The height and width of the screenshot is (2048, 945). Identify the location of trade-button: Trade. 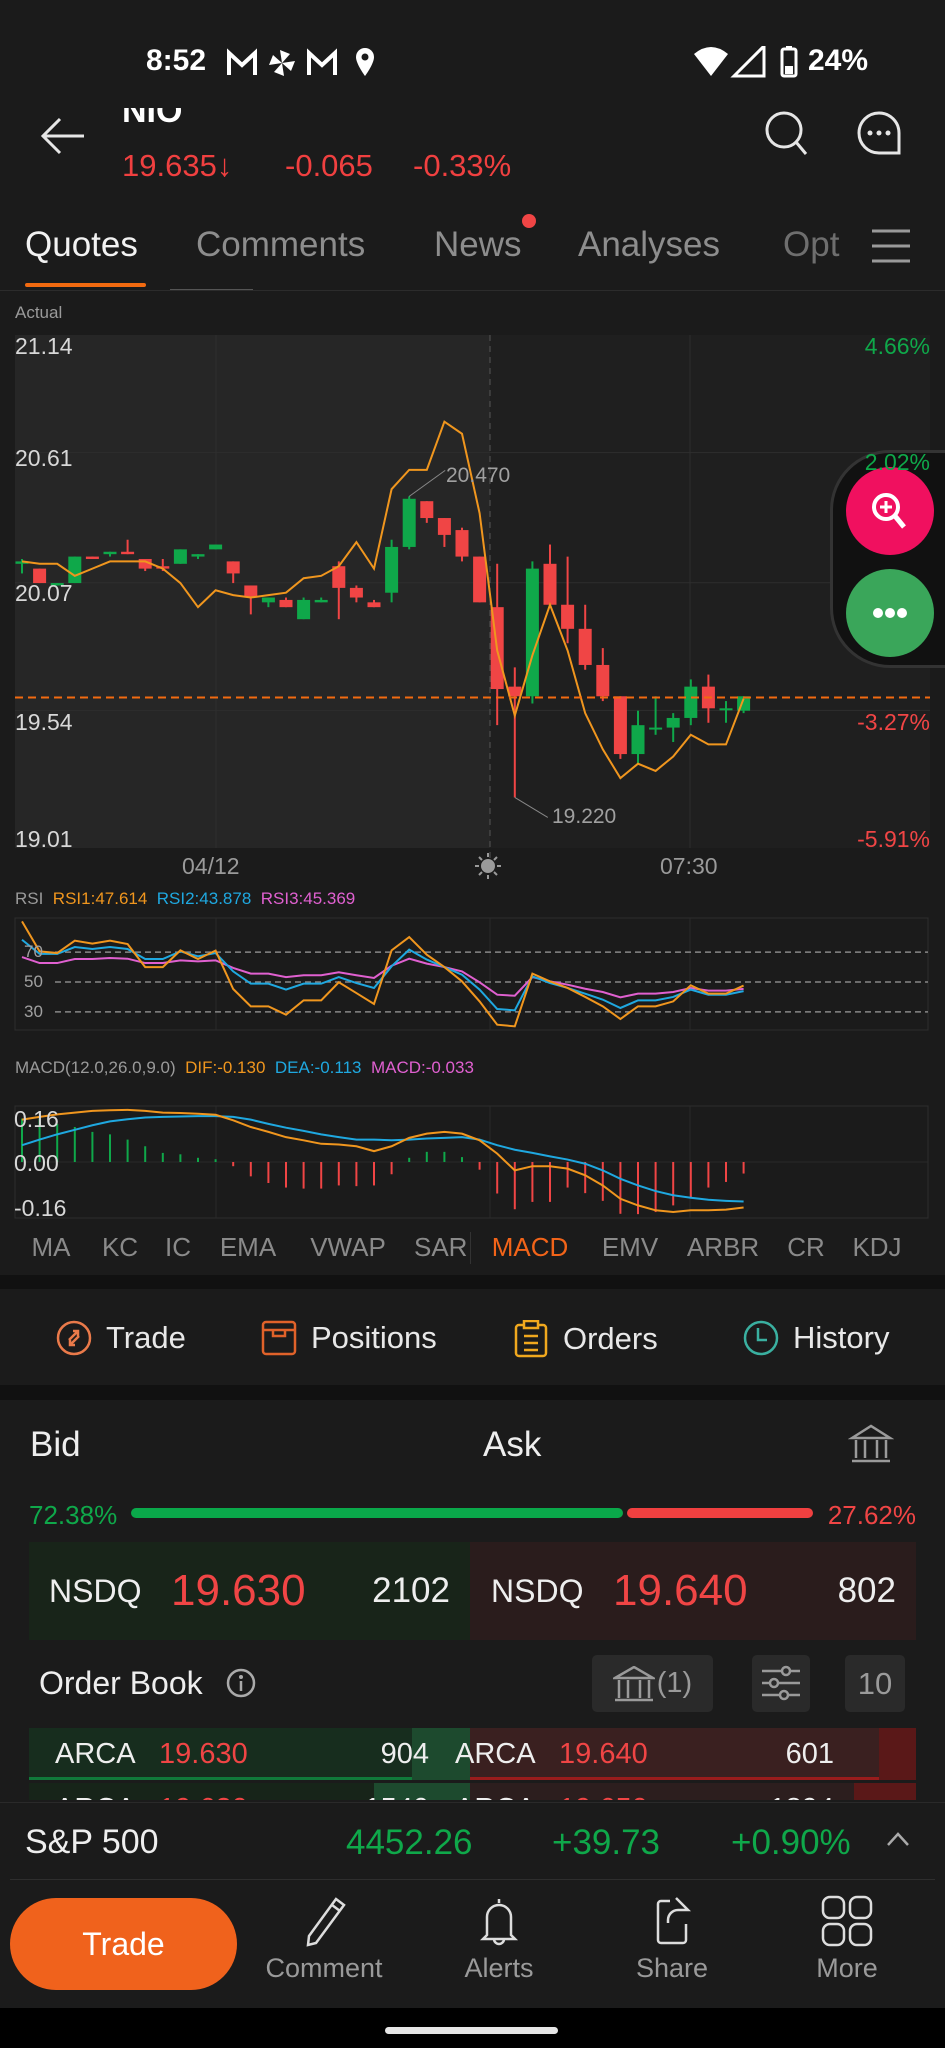
(123, 1944).